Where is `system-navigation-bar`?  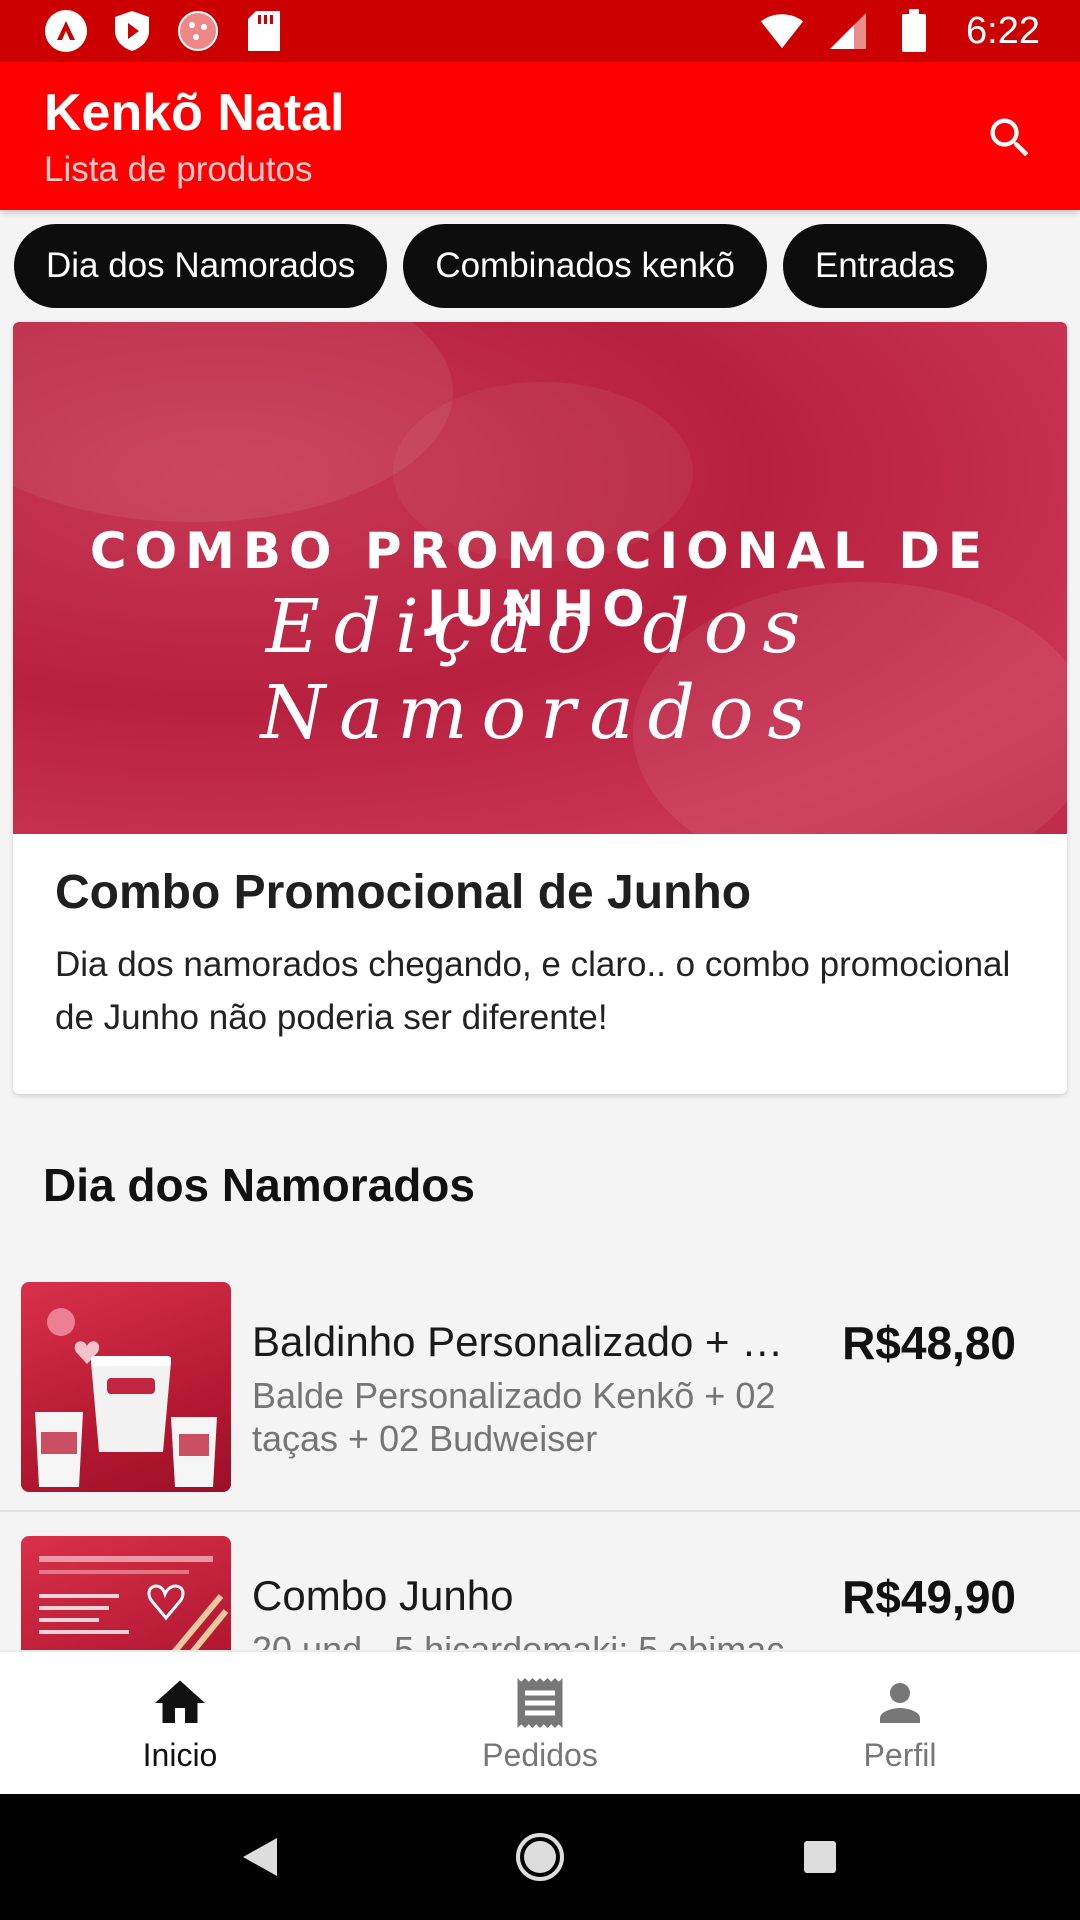
system-navigation-bar is located at coordinates (540, 1857).